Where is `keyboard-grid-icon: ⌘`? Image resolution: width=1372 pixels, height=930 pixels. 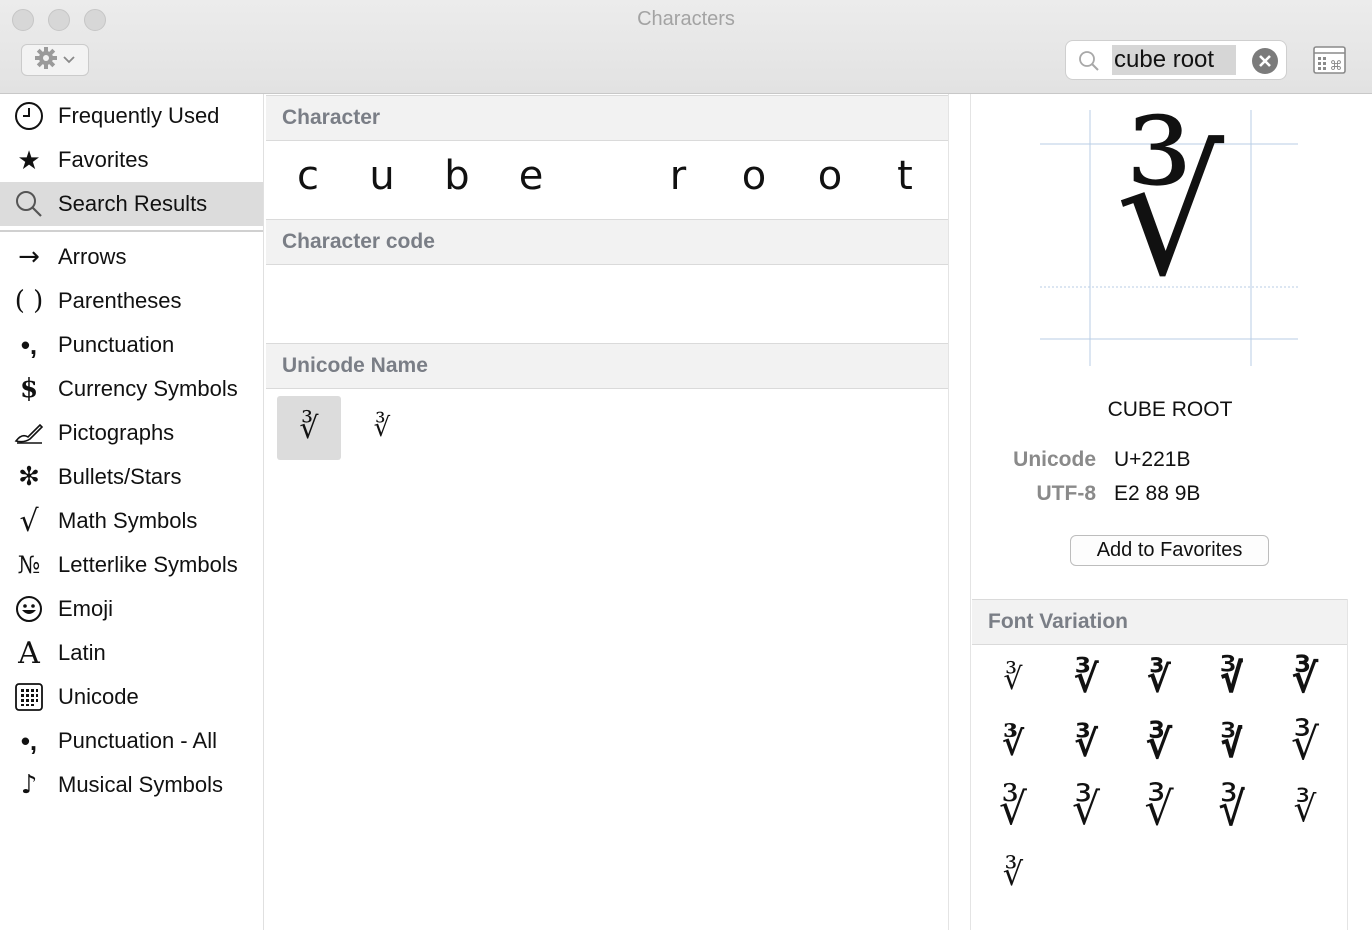
keyboard-grid-icon: ⌘ is located at coordinates (1329, 60).